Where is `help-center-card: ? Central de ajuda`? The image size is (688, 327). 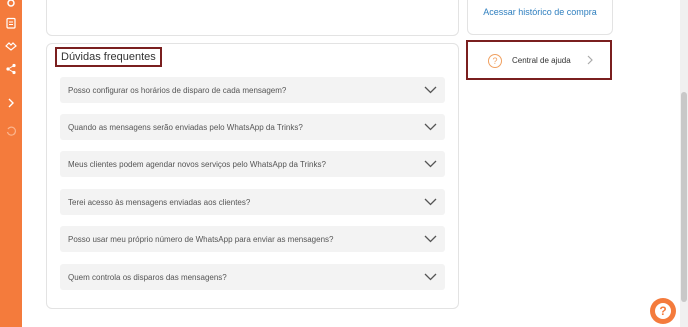
help-center-card: ? Central de ajuda is located at coordinates (539, 60).